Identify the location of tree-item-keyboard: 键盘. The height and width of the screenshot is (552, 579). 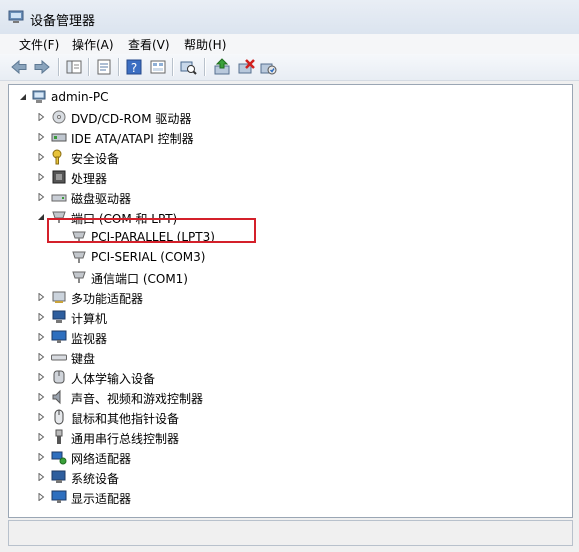
(297, 357).